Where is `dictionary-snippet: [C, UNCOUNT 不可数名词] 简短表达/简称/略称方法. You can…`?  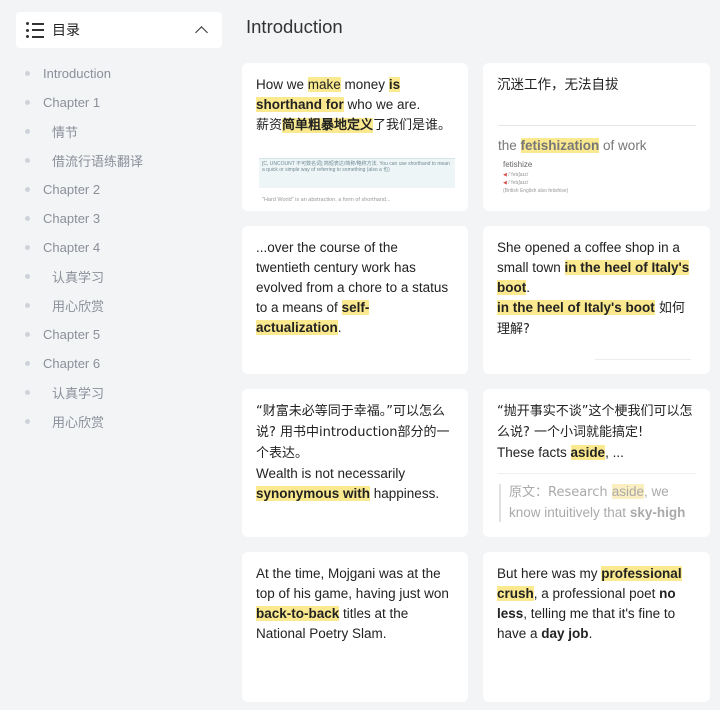 dictionary-snippet: [C, UNCOUNT 不可数名词] 简短表达/简称/略称方法. You can… is located at coordinates (357, 173).